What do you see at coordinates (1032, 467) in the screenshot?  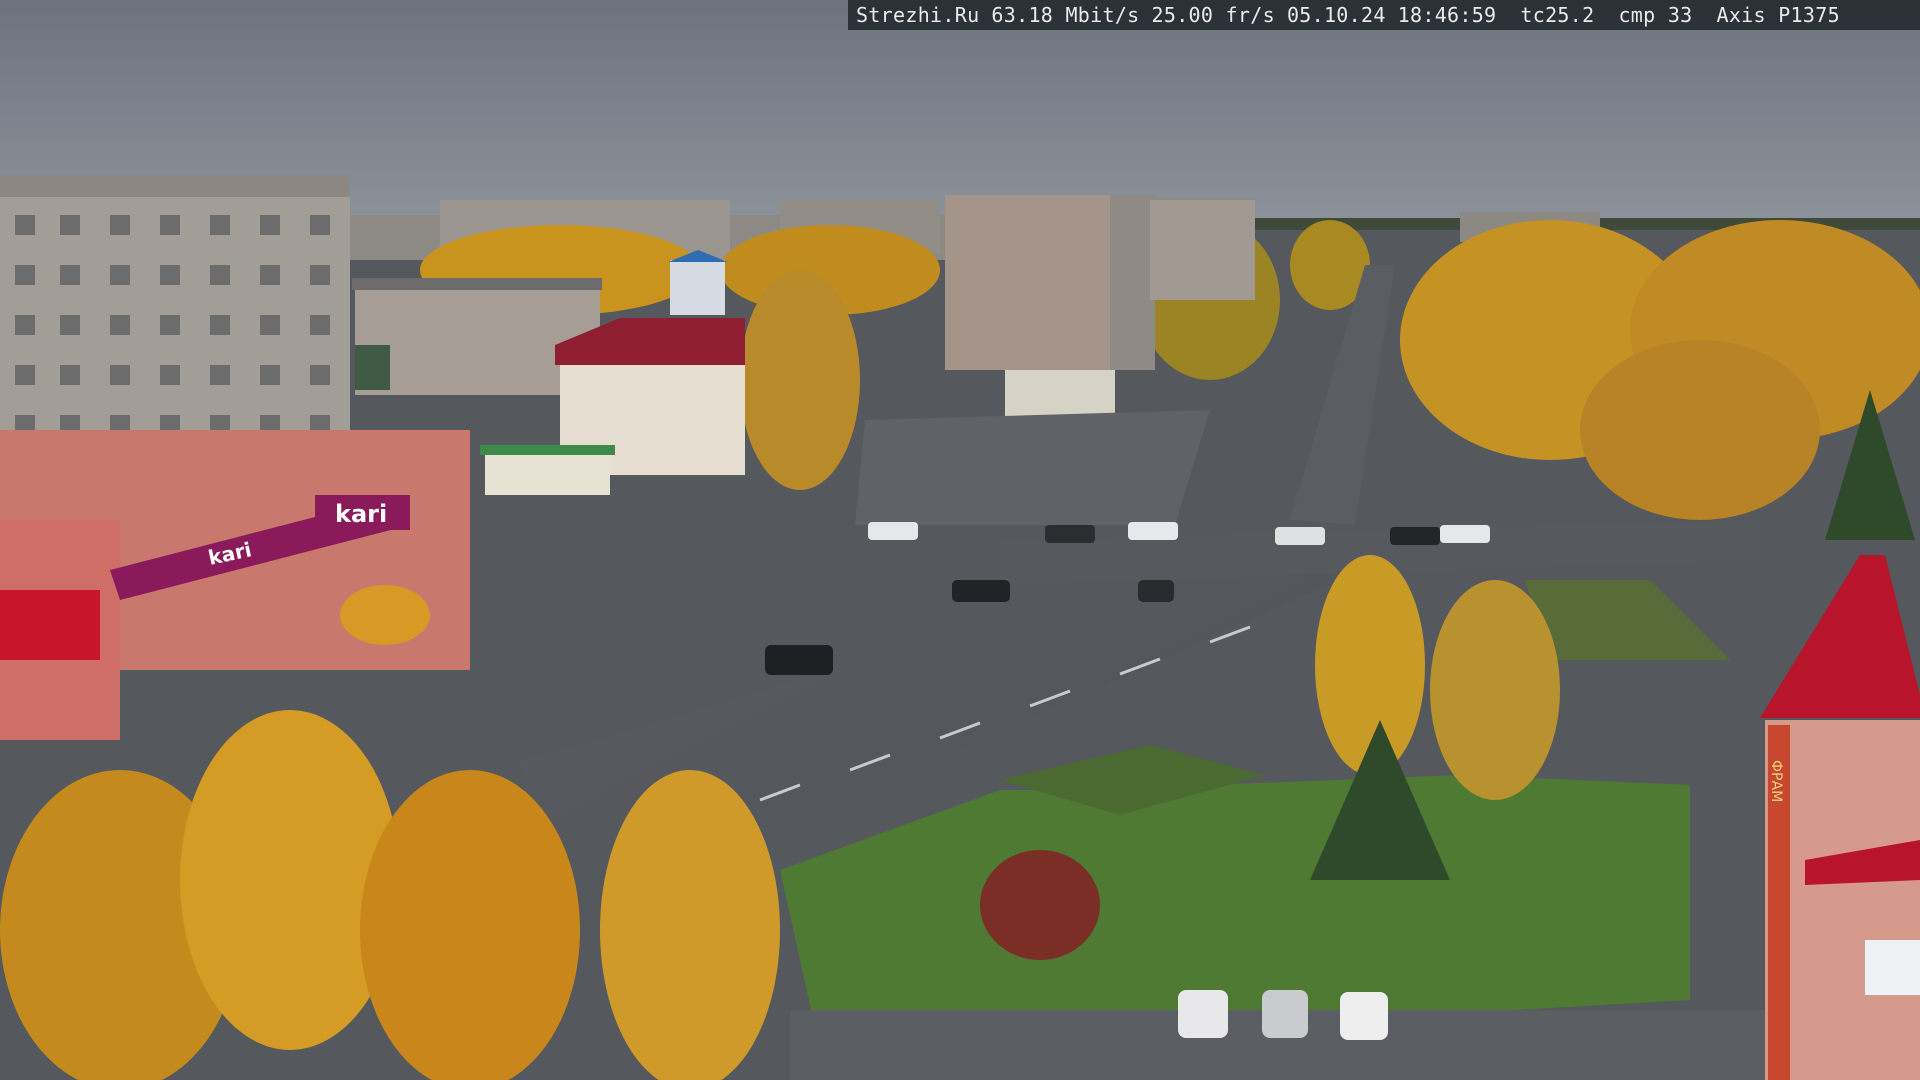 I see `central-plaza` at bounding box center [1032, 467].